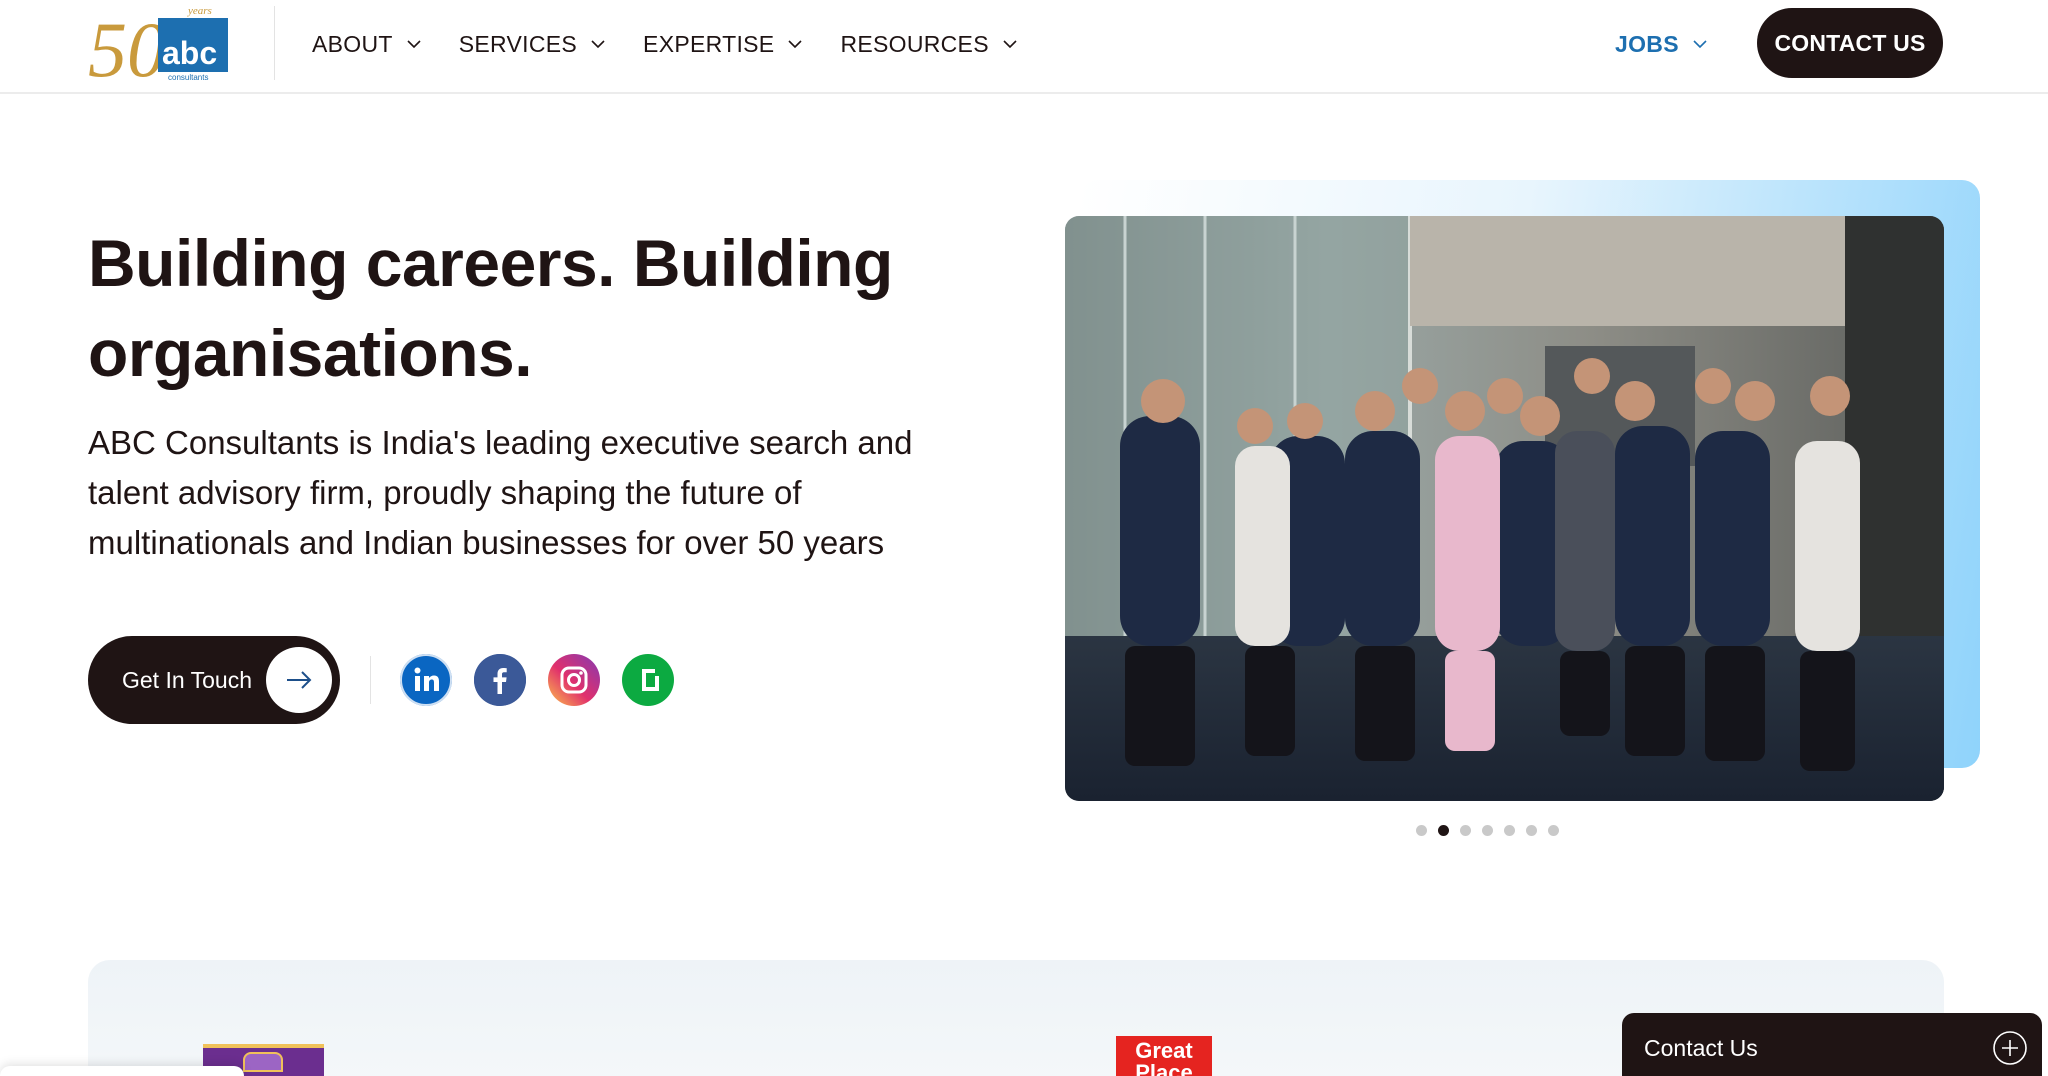 This screenshot has width=2048, height=1076. I want to click on hero-title-line2: organisations., so click(310, 353).